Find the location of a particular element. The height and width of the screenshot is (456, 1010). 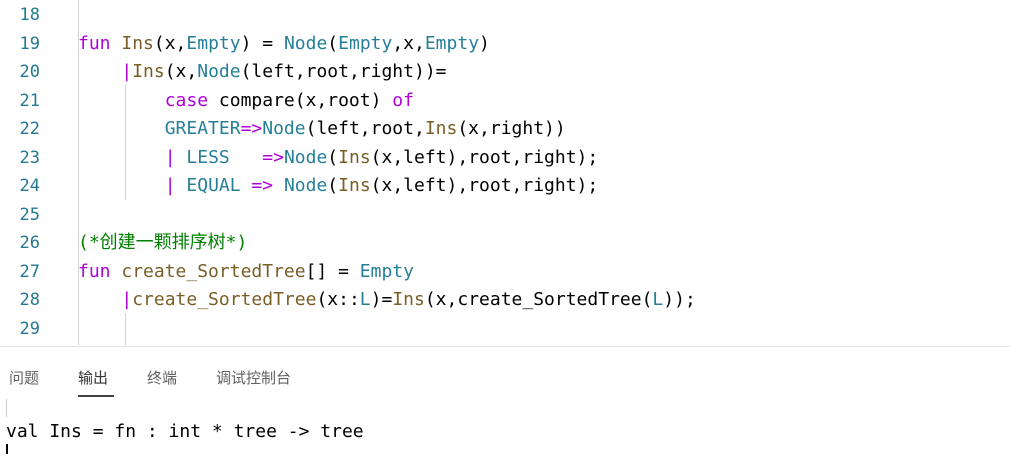

code-token: [] = is located at coordinates (332, 271).